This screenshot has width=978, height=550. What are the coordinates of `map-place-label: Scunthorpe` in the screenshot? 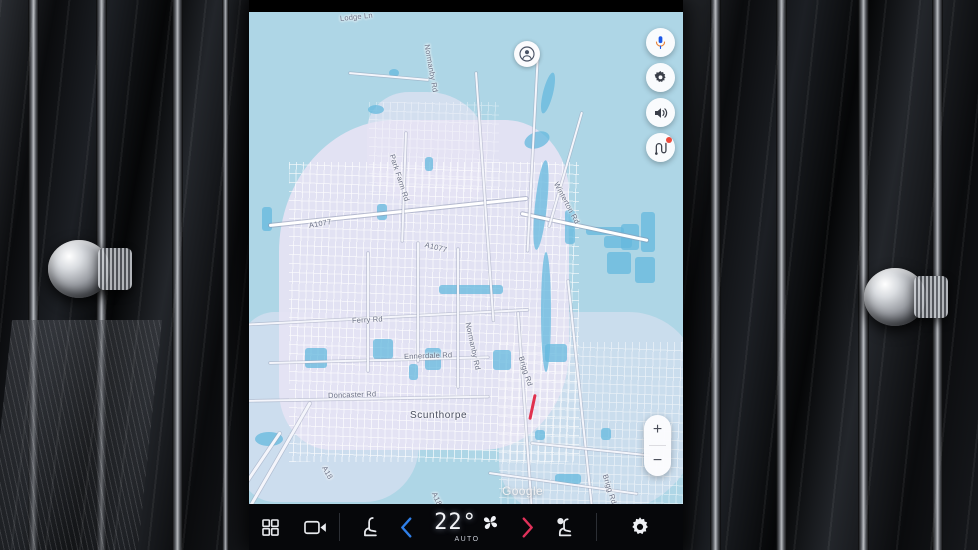 It's located at (439, 415).